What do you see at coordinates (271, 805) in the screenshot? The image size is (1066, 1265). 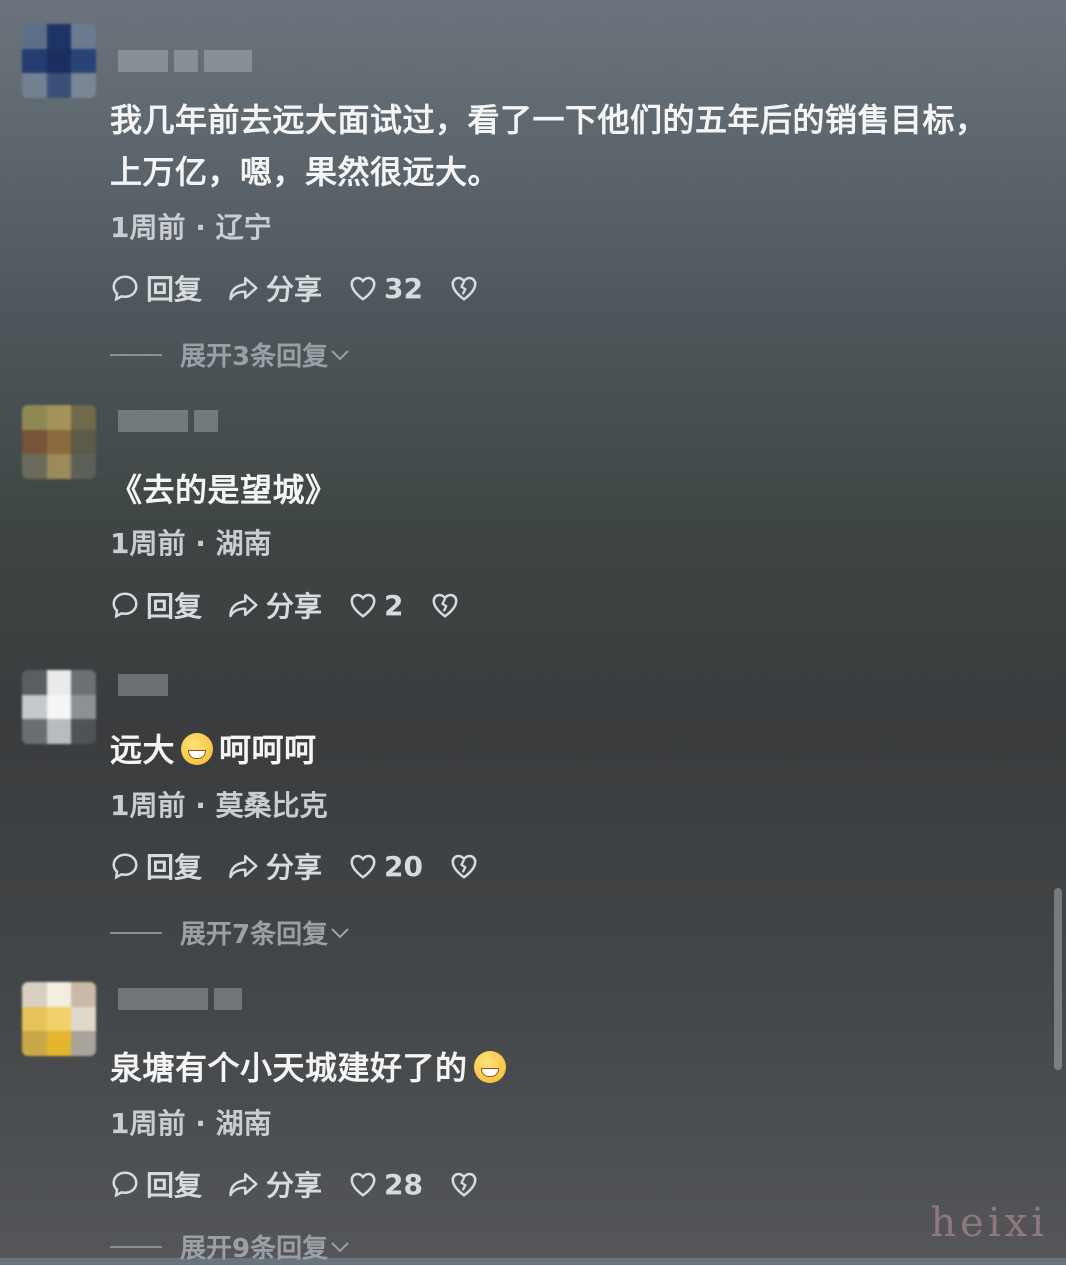 I see `comment-location: 莫桑比克` at bounding box center [271, 805].